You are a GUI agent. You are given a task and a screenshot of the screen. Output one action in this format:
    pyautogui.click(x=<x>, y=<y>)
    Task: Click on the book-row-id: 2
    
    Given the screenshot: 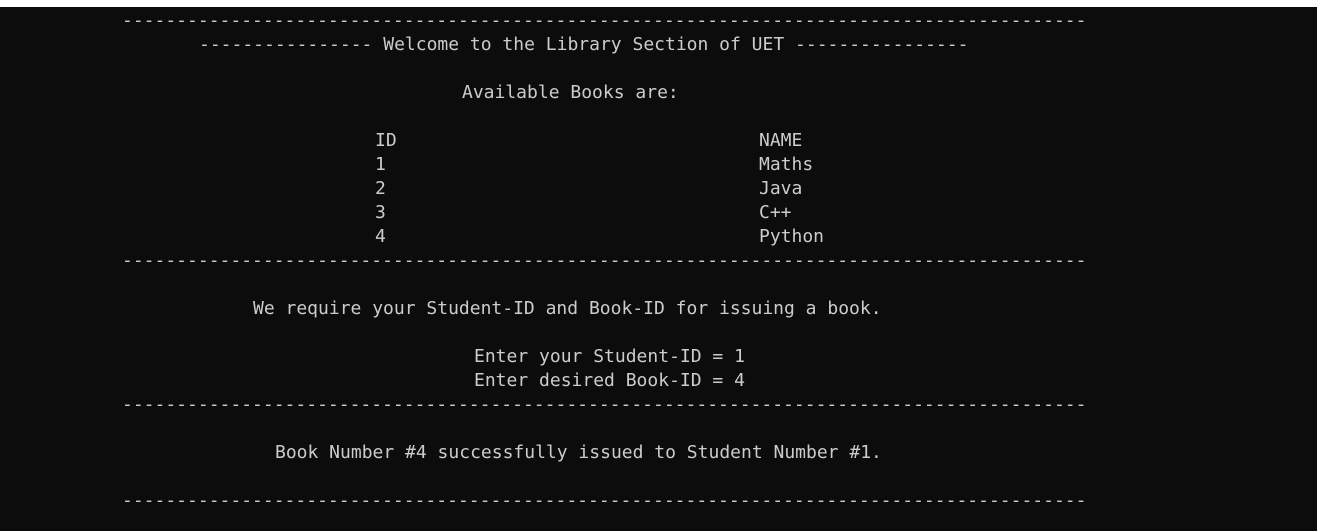 What is the action you would take?
    pyautogui.click(x=380, y=188)
    